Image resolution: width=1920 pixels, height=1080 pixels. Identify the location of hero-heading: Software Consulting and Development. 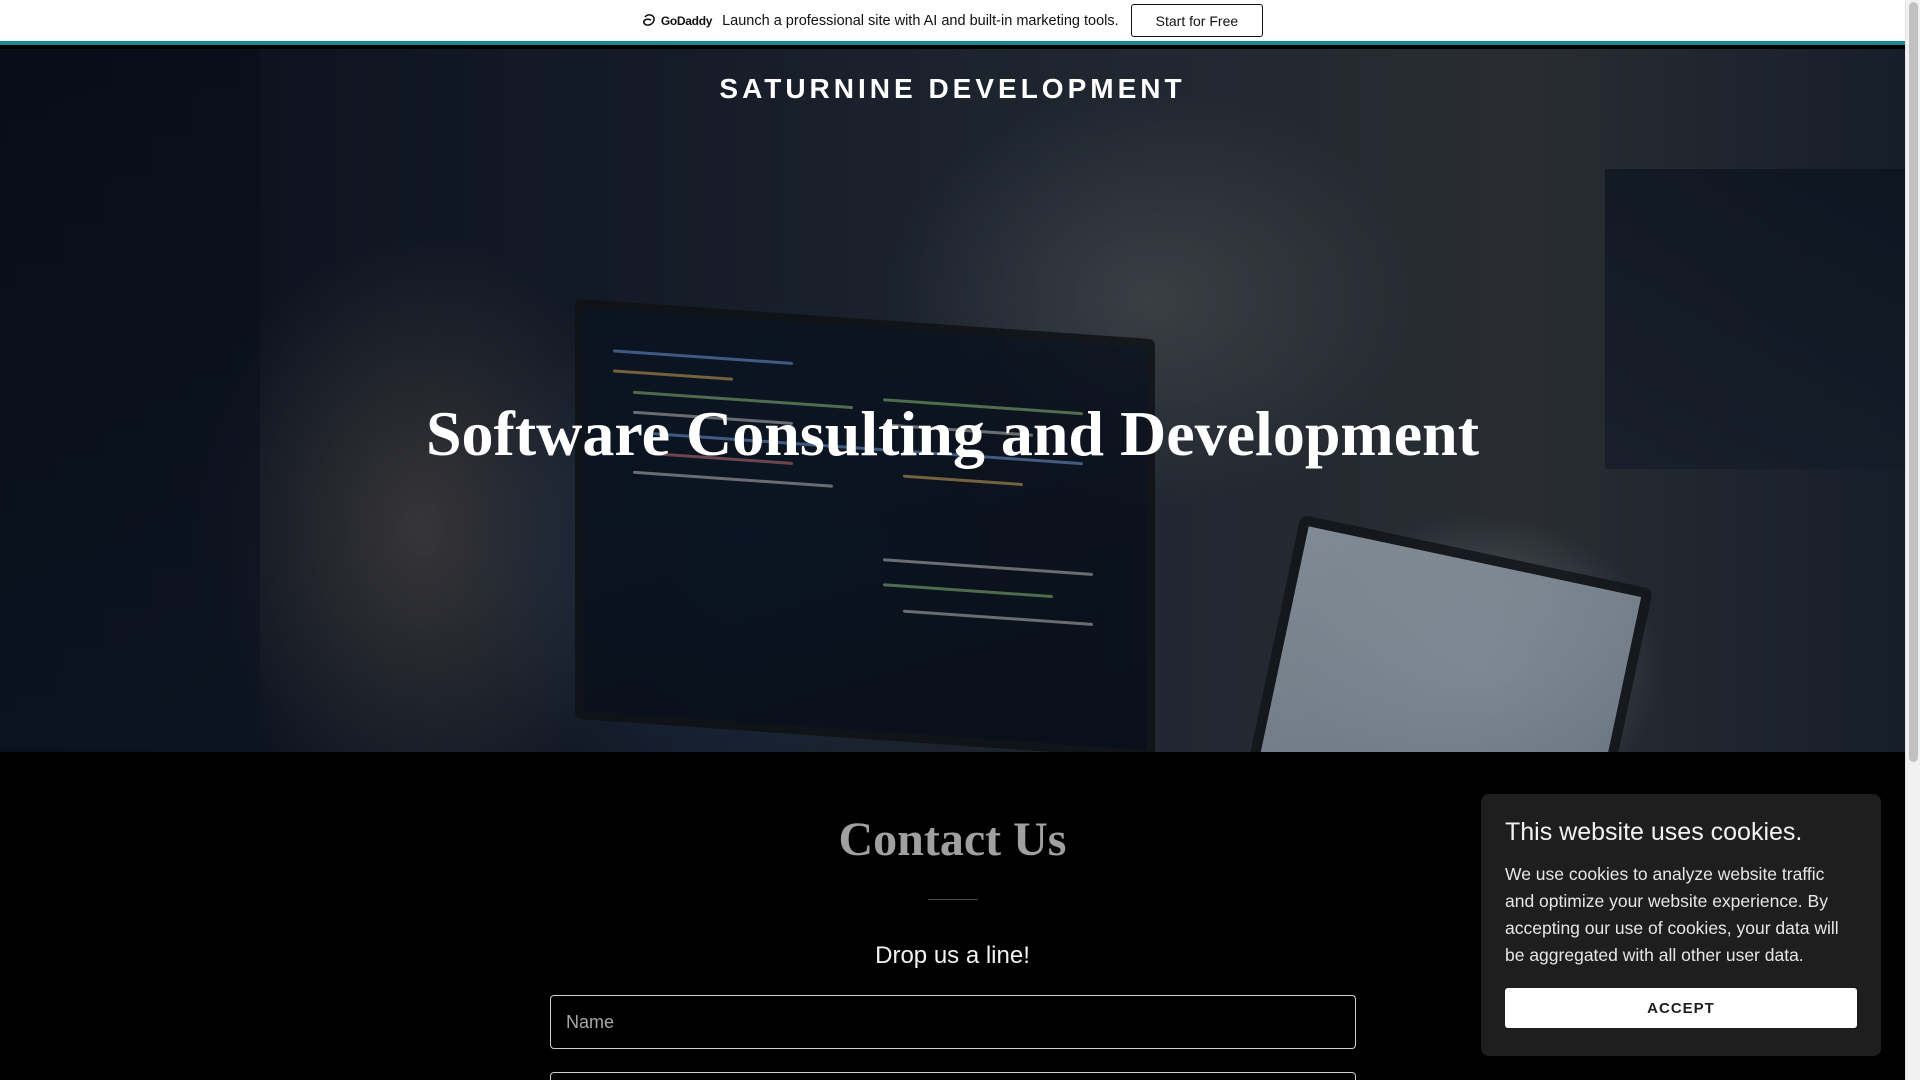
(952, 433).